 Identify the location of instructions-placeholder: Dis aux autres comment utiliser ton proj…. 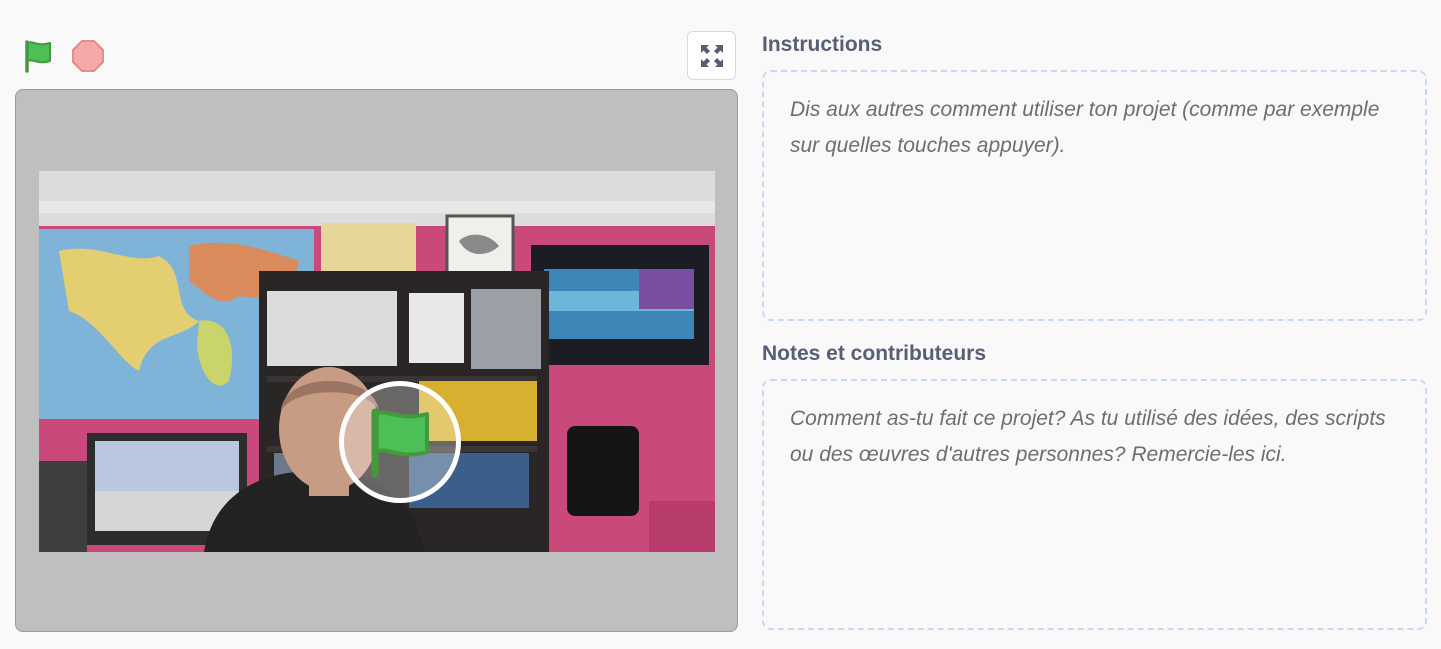
(1085, 127).